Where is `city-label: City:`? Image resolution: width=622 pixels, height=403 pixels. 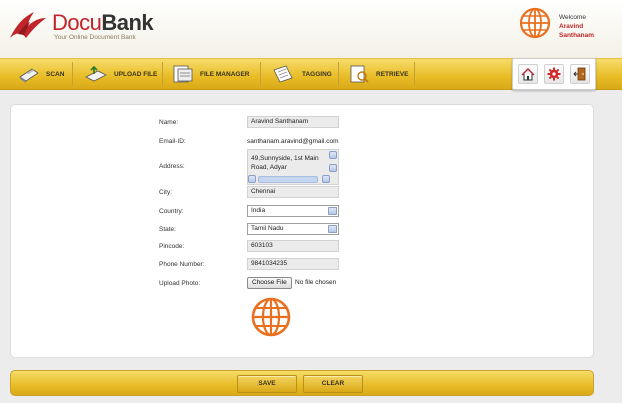 city-label: City: is located at coordinates (165, 192).